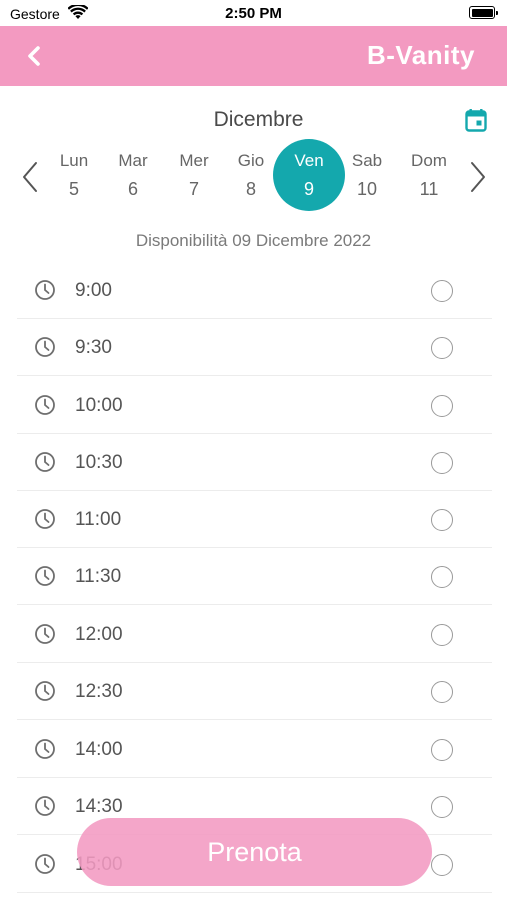 The width and height of the screenshot is (507, 900). Describe the element at coordinates (194, 175) in the screenshot. I see `day-mer: Mer 7` at that location.